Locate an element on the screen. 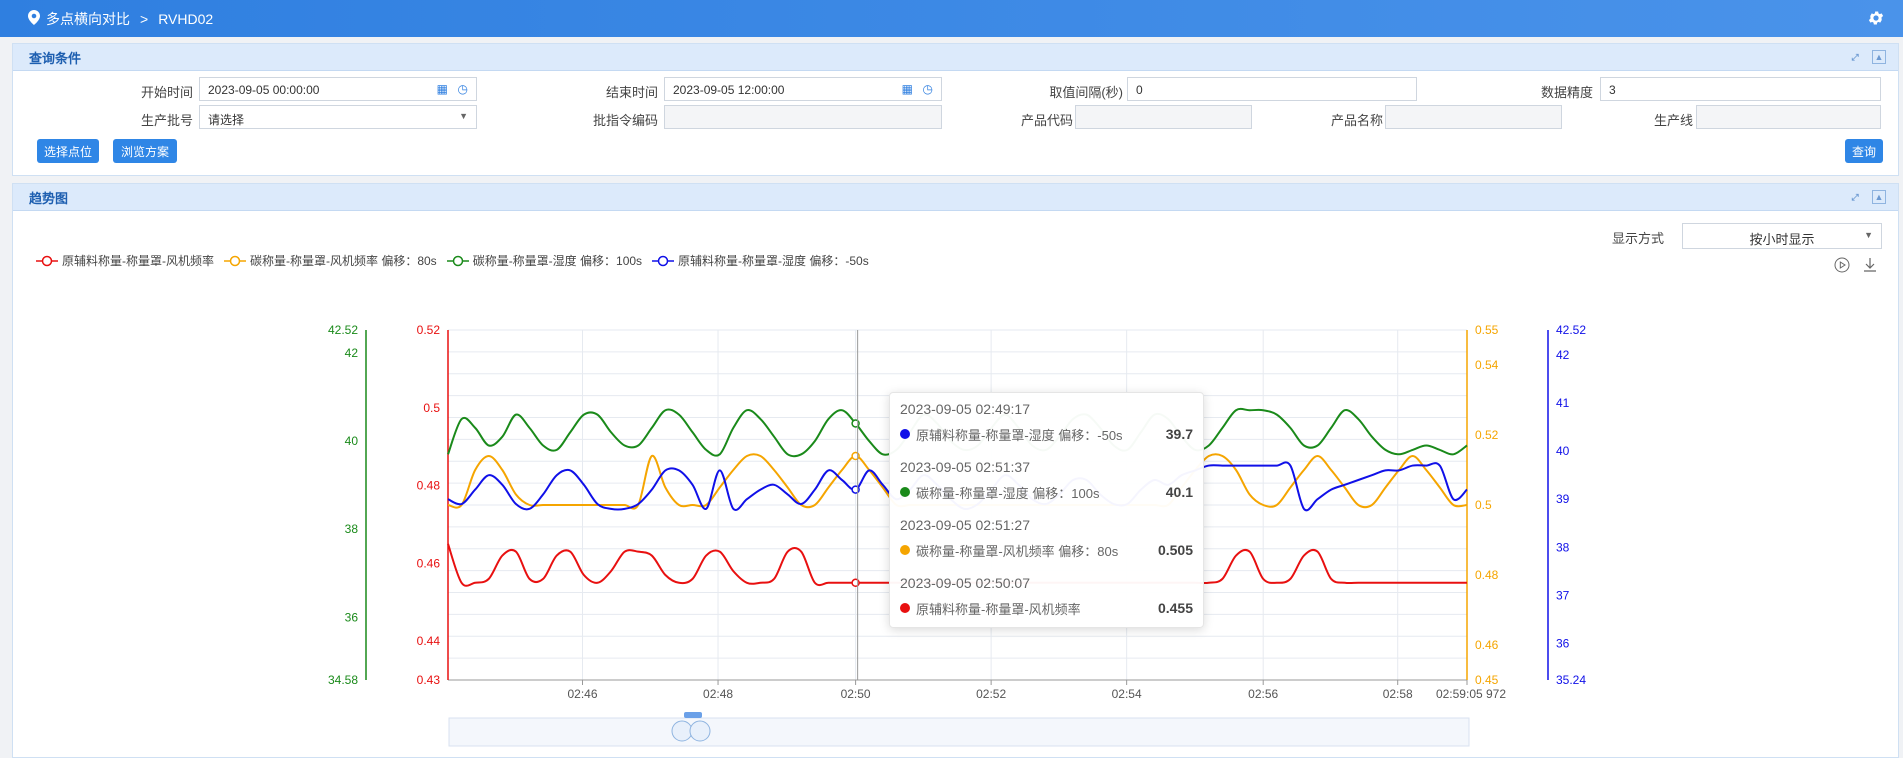  end-time-label: 结束时间 is located at coordinates (631, 92).